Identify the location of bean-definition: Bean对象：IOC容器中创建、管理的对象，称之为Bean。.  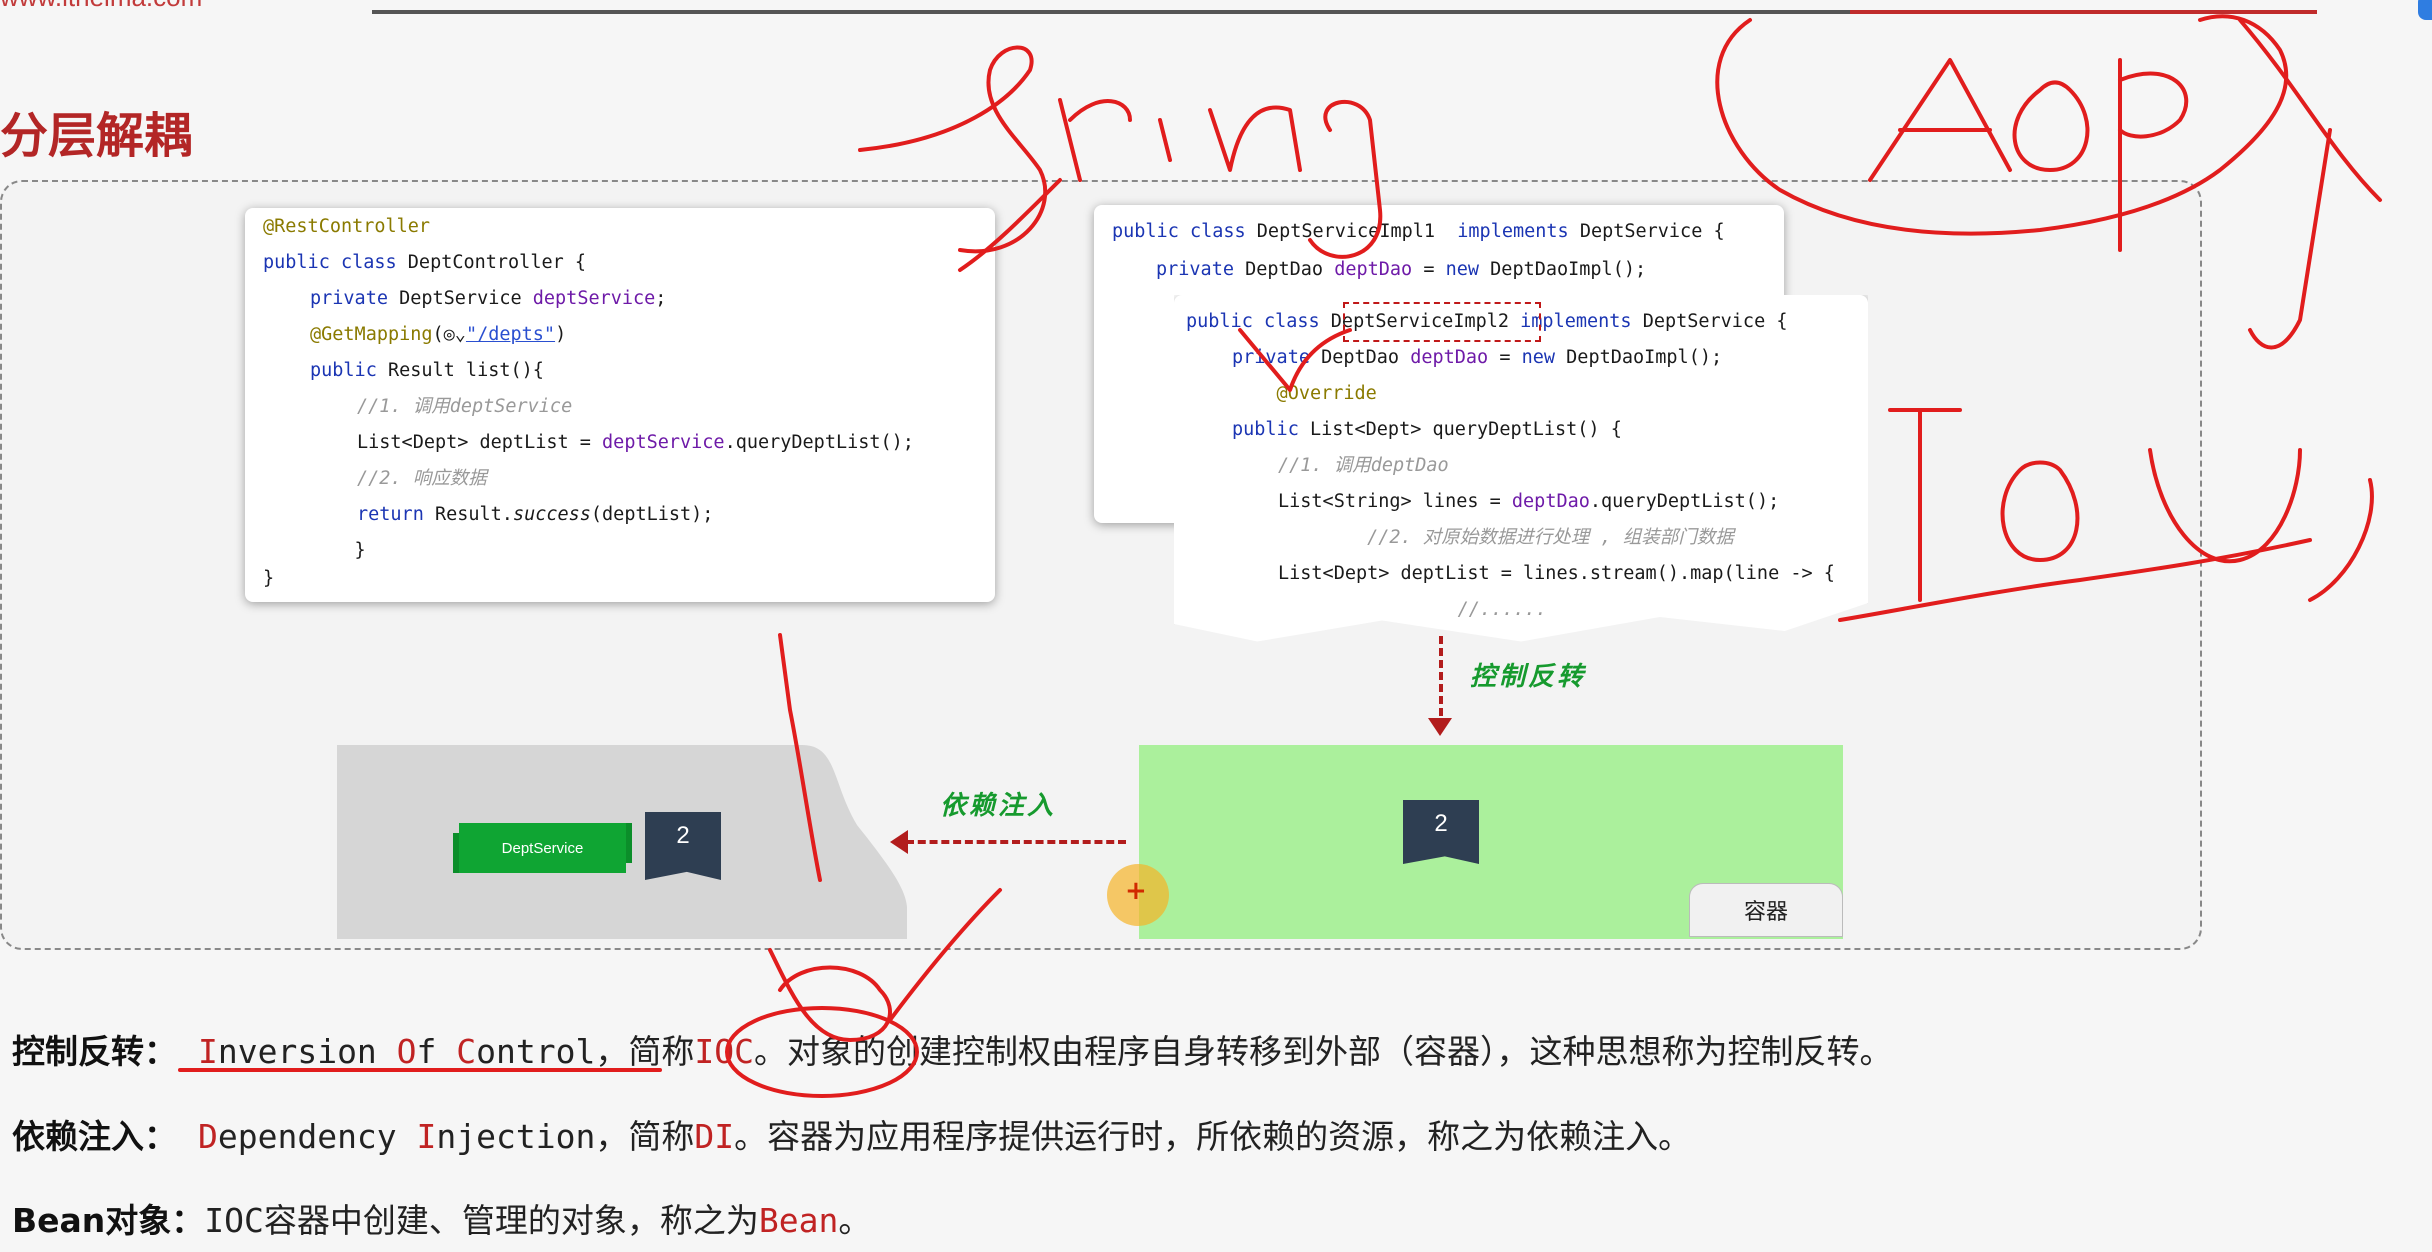
(441, 1221).